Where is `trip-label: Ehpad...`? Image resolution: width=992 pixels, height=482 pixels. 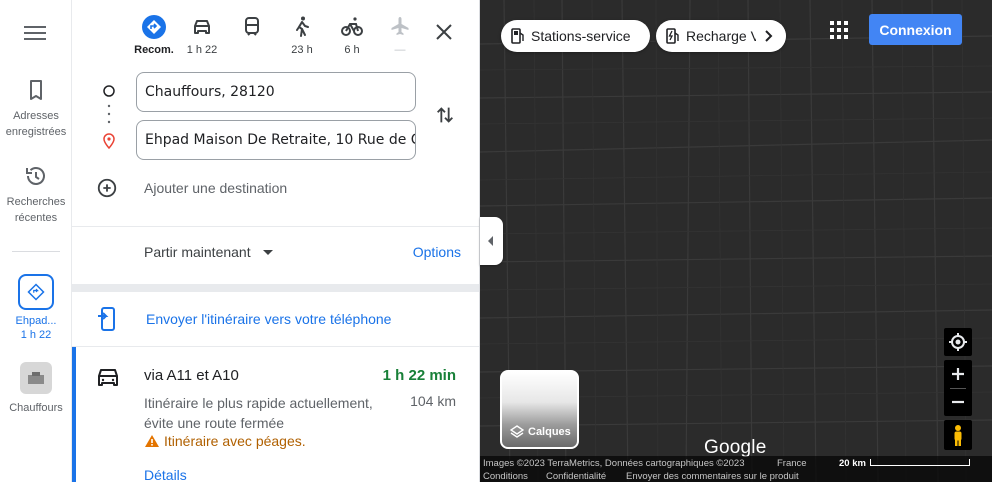 trip-label: Ehpad... is located at coordinates (36, 321).